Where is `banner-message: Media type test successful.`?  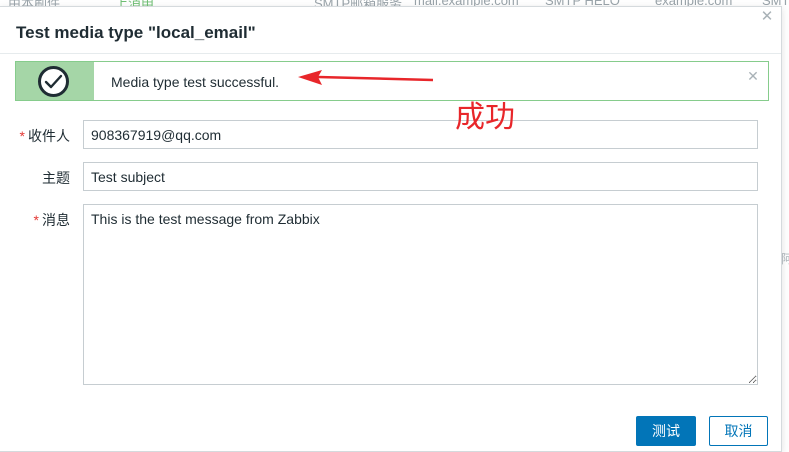 banner-message: Media type test successful. is located at coordinates (195, 82).